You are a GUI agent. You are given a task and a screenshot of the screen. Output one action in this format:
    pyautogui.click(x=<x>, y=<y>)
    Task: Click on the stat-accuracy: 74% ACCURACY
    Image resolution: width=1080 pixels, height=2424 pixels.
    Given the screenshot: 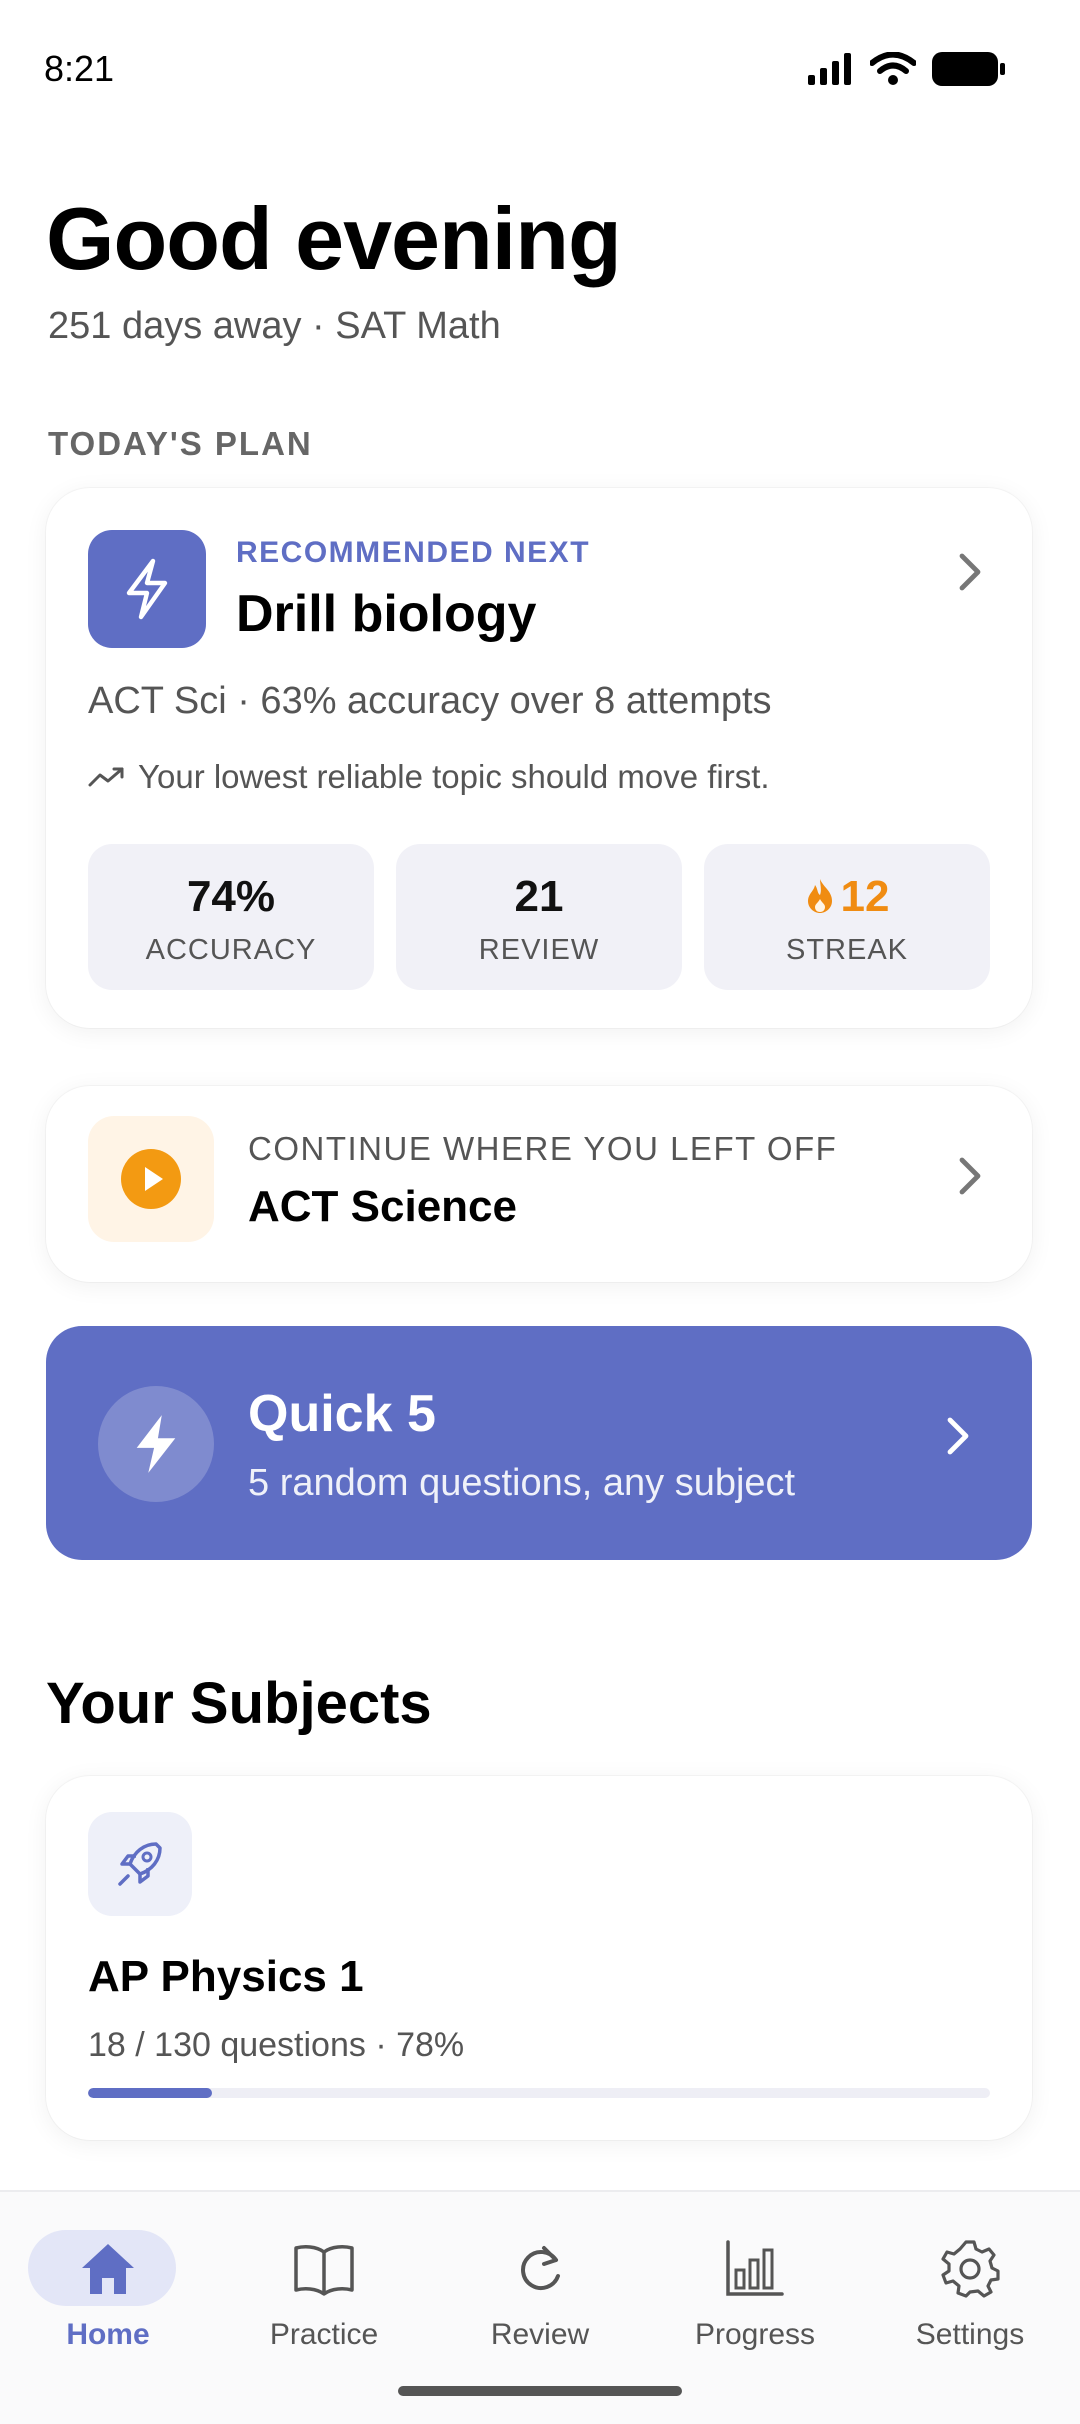 What is the action you would take?
    pyautogui.click(x=231, y=917)
    